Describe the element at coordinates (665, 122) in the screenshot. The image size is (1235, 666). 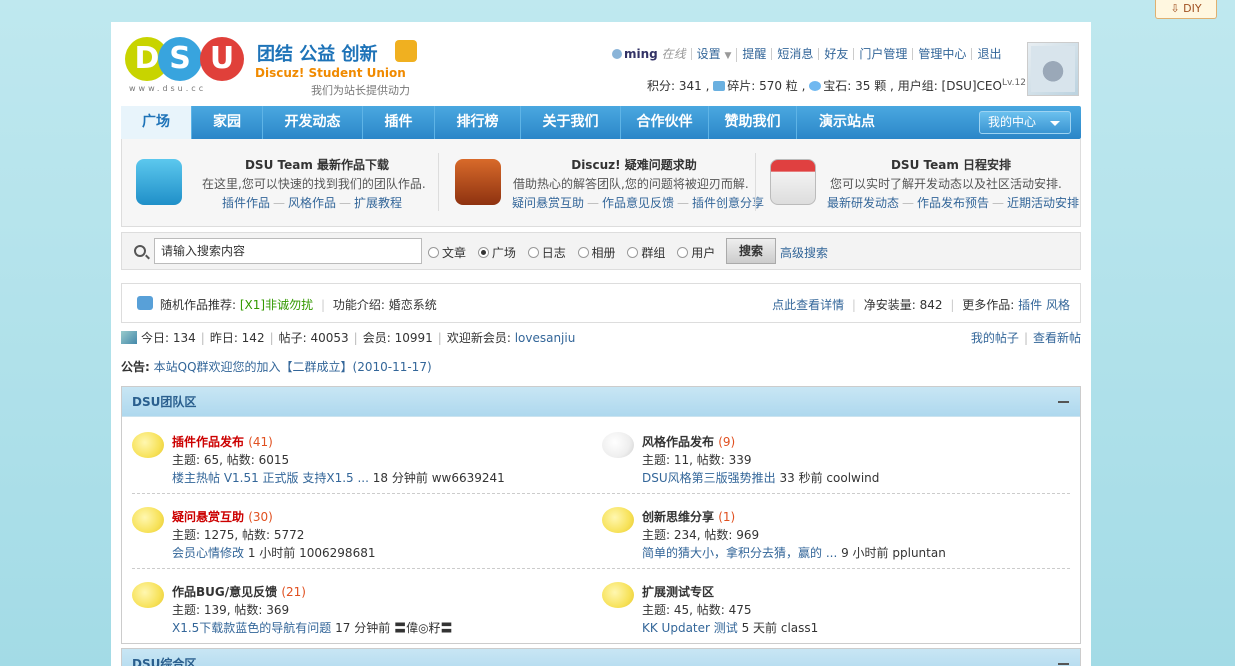
I see `nav-item-partners: 合作伙伴` at that location.